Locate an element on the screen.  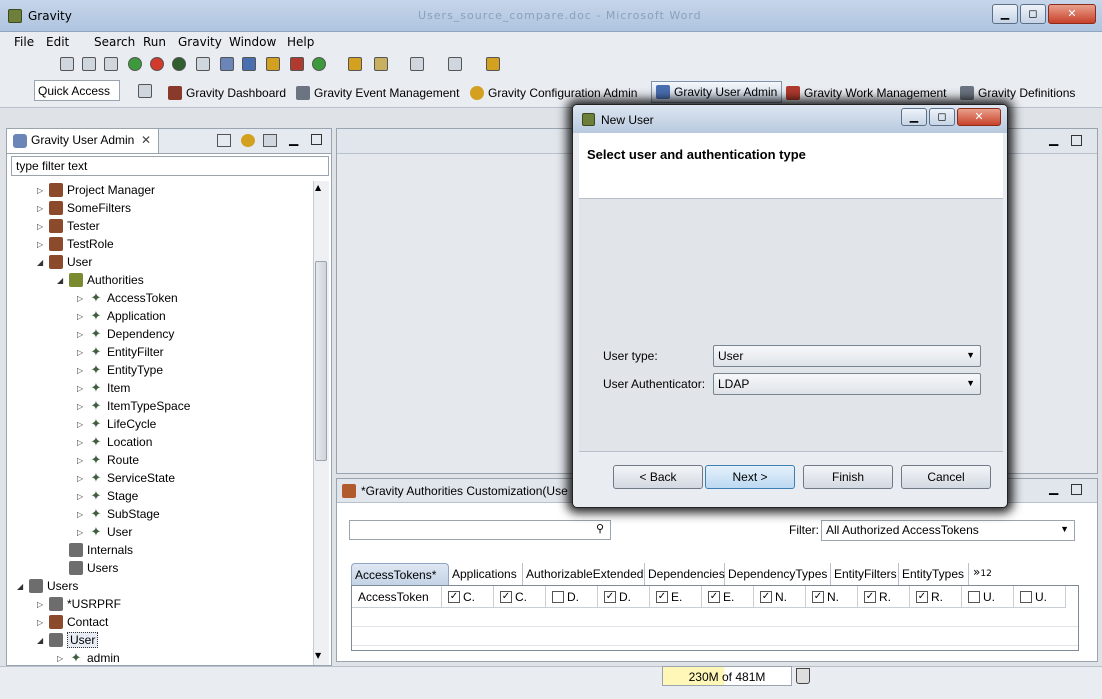
unchecked-checkbox is located at coordinates (1026, 596).